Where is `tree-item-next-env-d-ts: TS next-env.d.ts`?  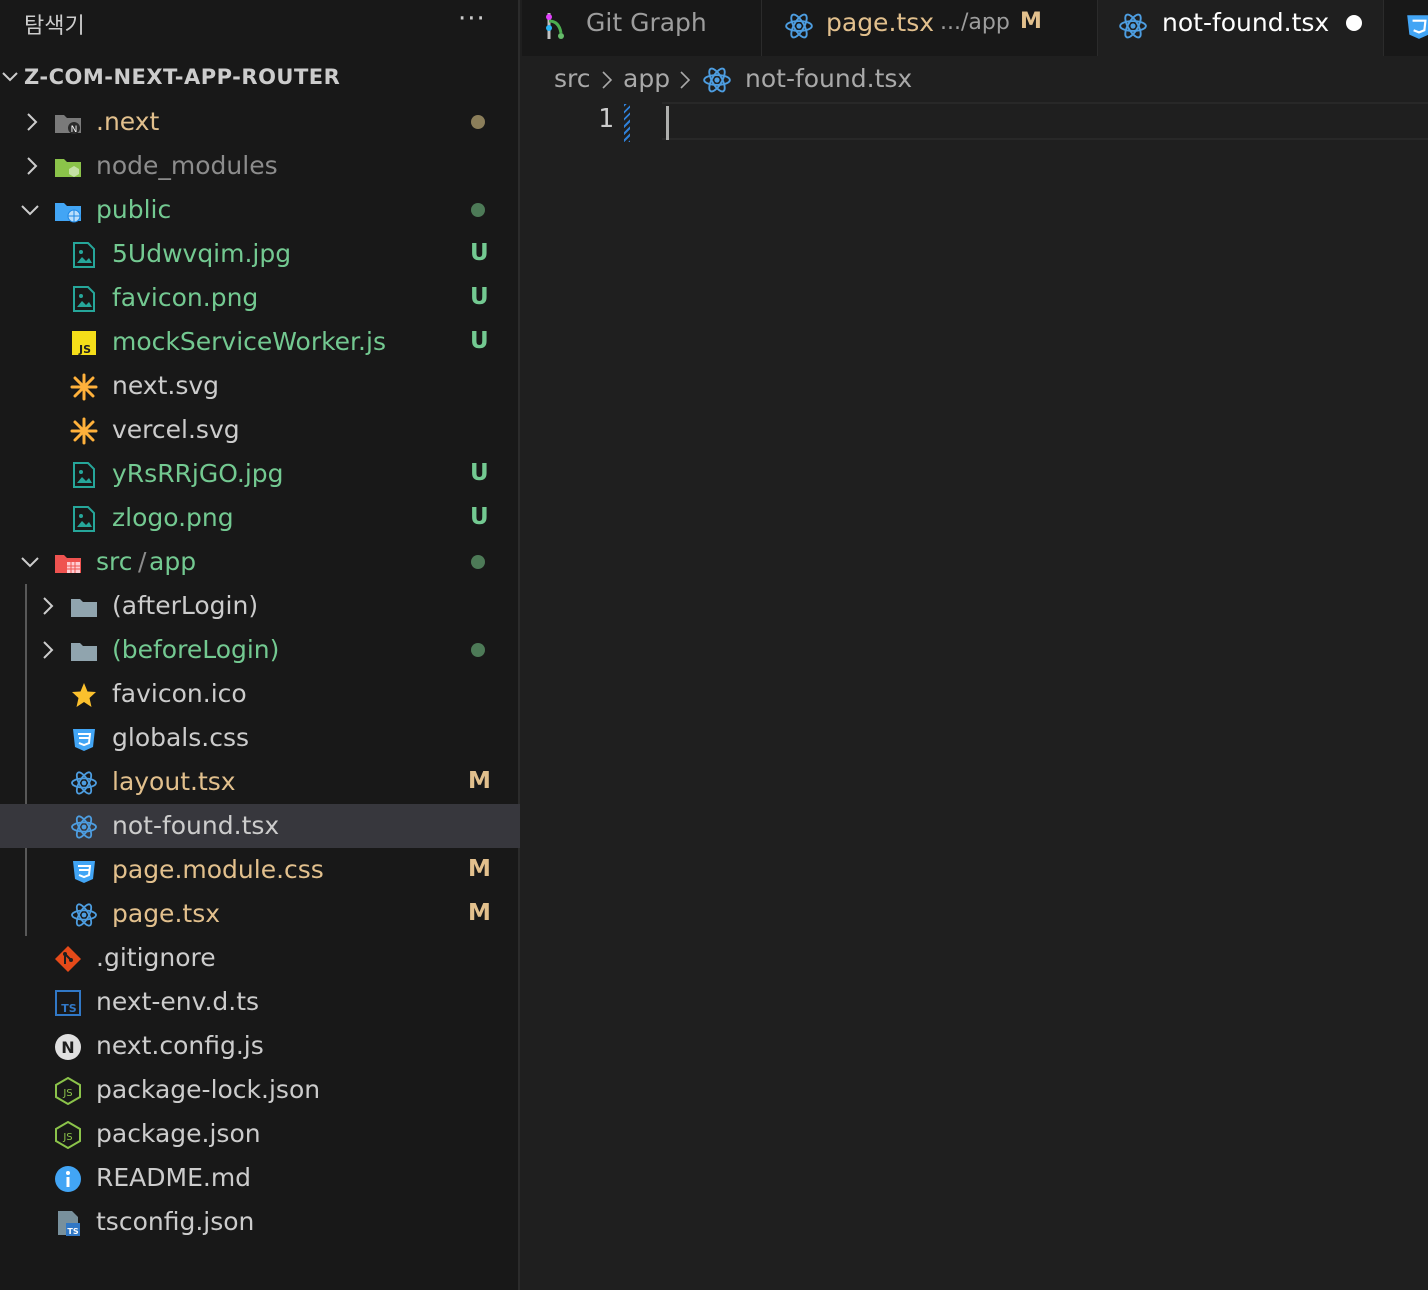
tree-item-next-env-d-ts: TS next-env.d.ts is located at coordinates (260, 1002).